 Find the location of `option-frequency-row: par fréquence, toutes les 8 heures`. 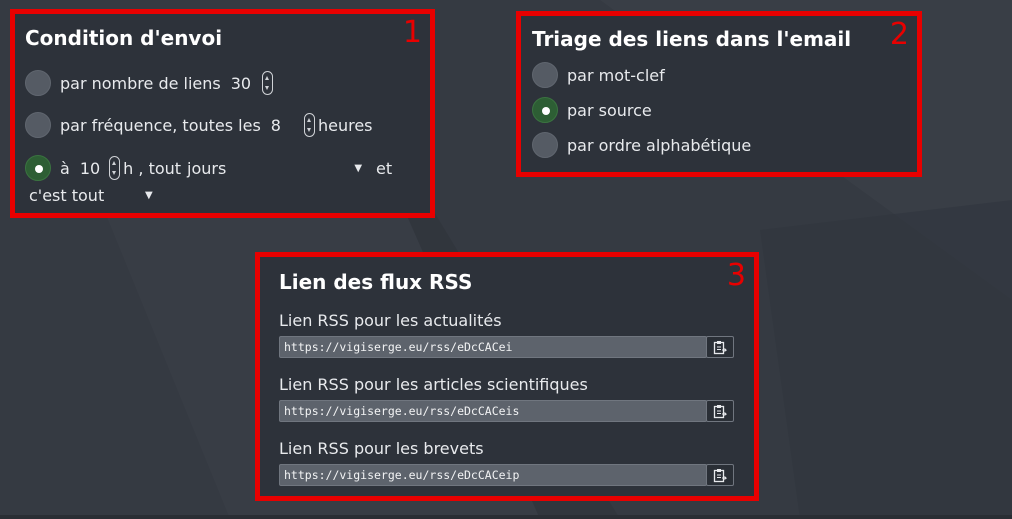

option-frequency-row: par fréquence, toutes les 8 heures is located at coordinates (199, 125).